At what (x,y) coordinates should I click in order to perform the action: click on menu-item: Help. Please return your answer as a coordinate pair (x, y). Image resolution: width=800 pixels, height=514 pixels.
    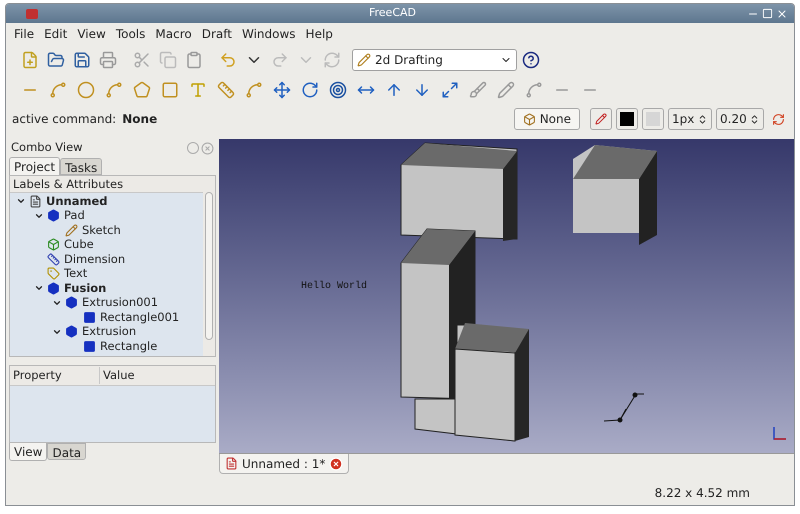
    Looking at the image, I should click on (319, 34).